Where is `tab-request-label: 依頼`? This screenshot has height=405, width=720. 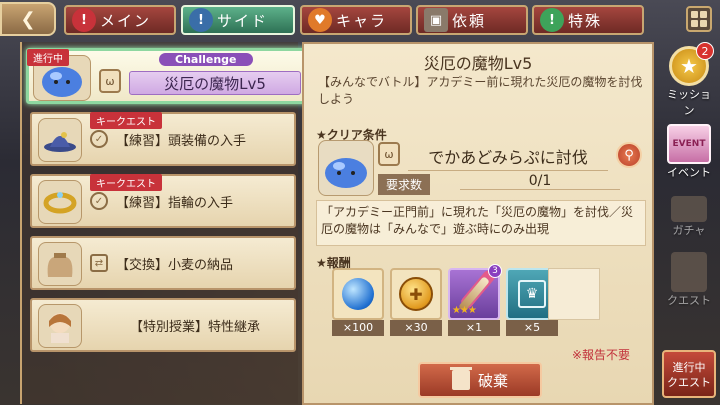 tab-request-label: 依頼 is located at coordinates (469, 20).